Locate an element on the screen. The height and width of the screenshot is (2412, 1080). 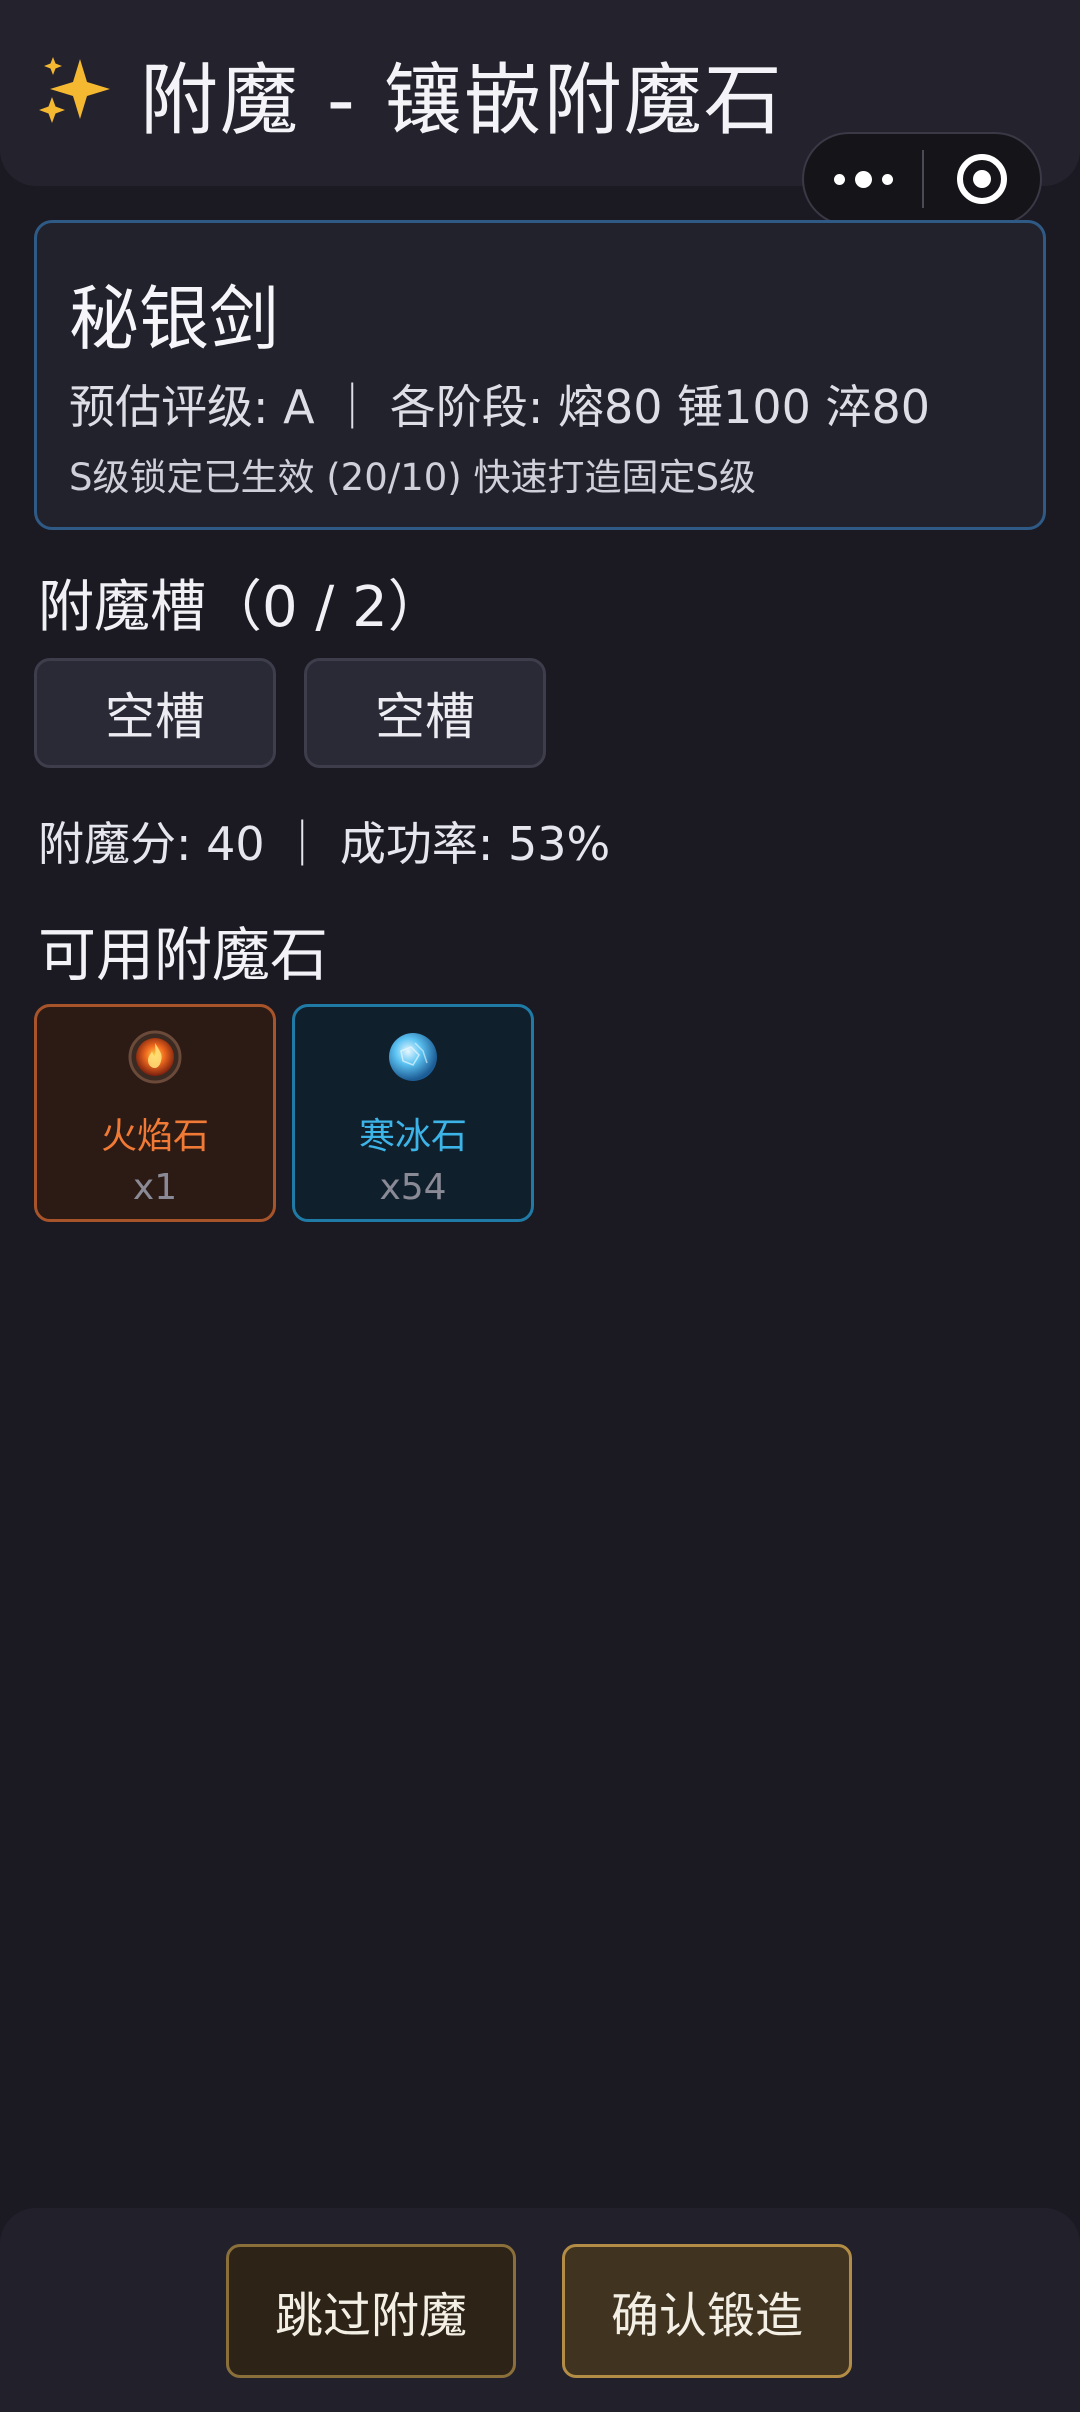
footer-bar: 跳过附魔 确认锻造 is located at coordinates (540, 2310).